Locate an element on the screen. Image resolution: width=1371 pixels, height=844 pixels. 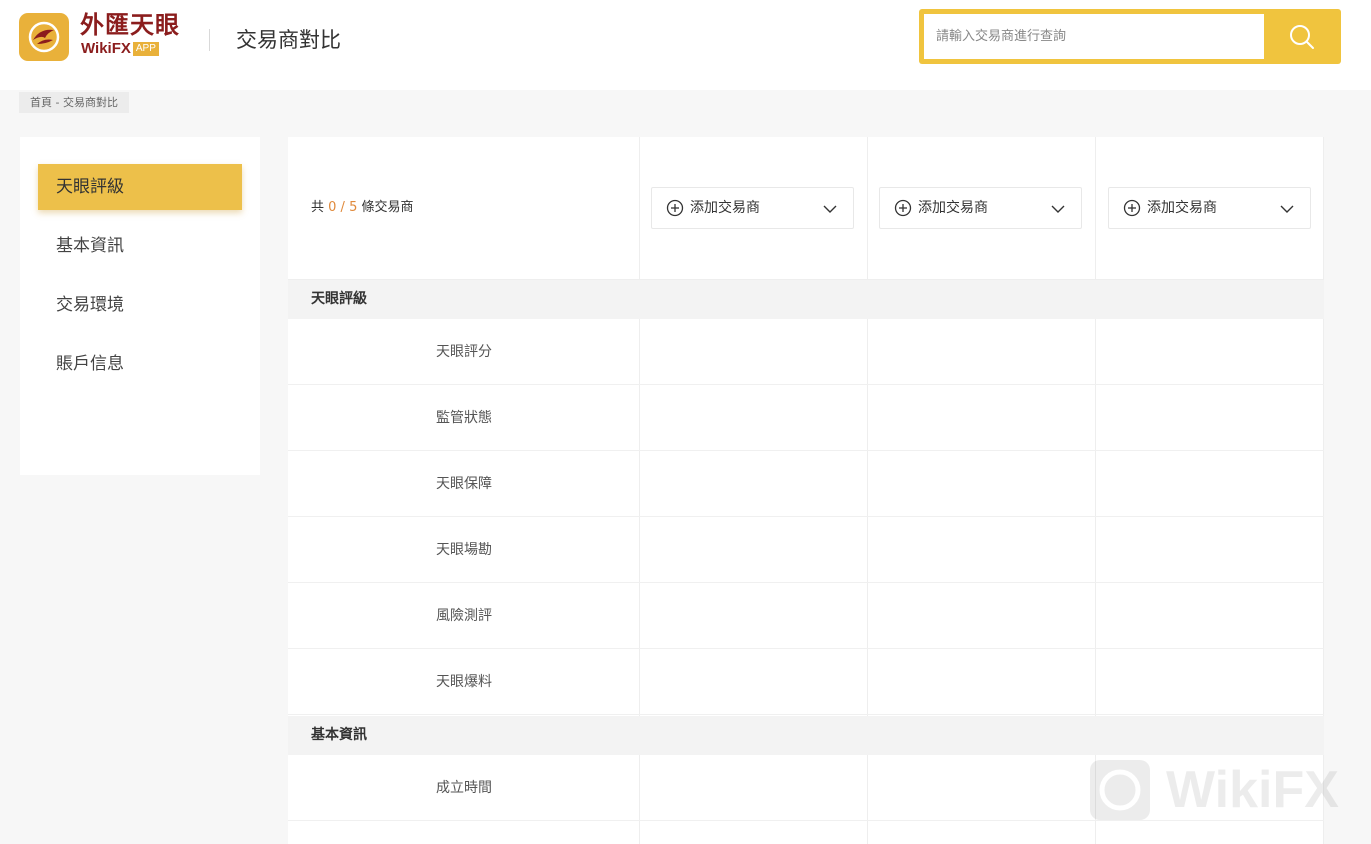
broker-count: 共 0 / 5 條交易商 is located at coordinates (362, 208).